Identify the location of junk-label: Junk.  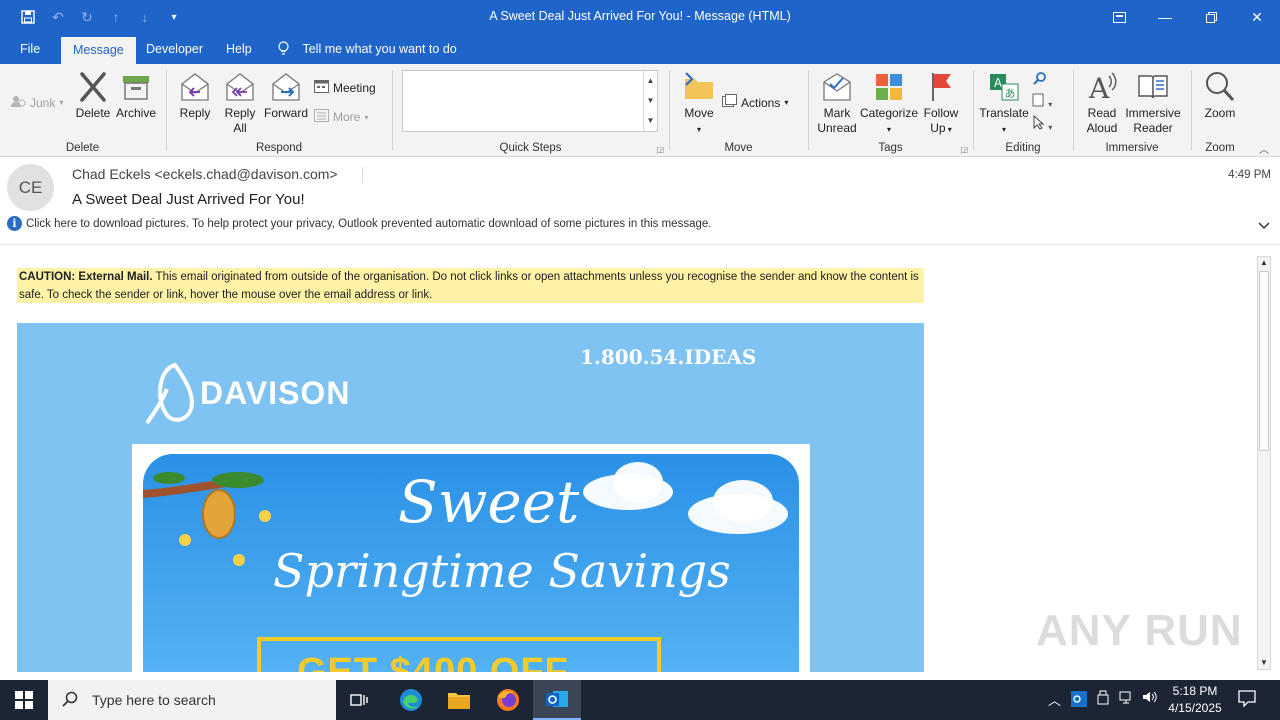
(43, 102).